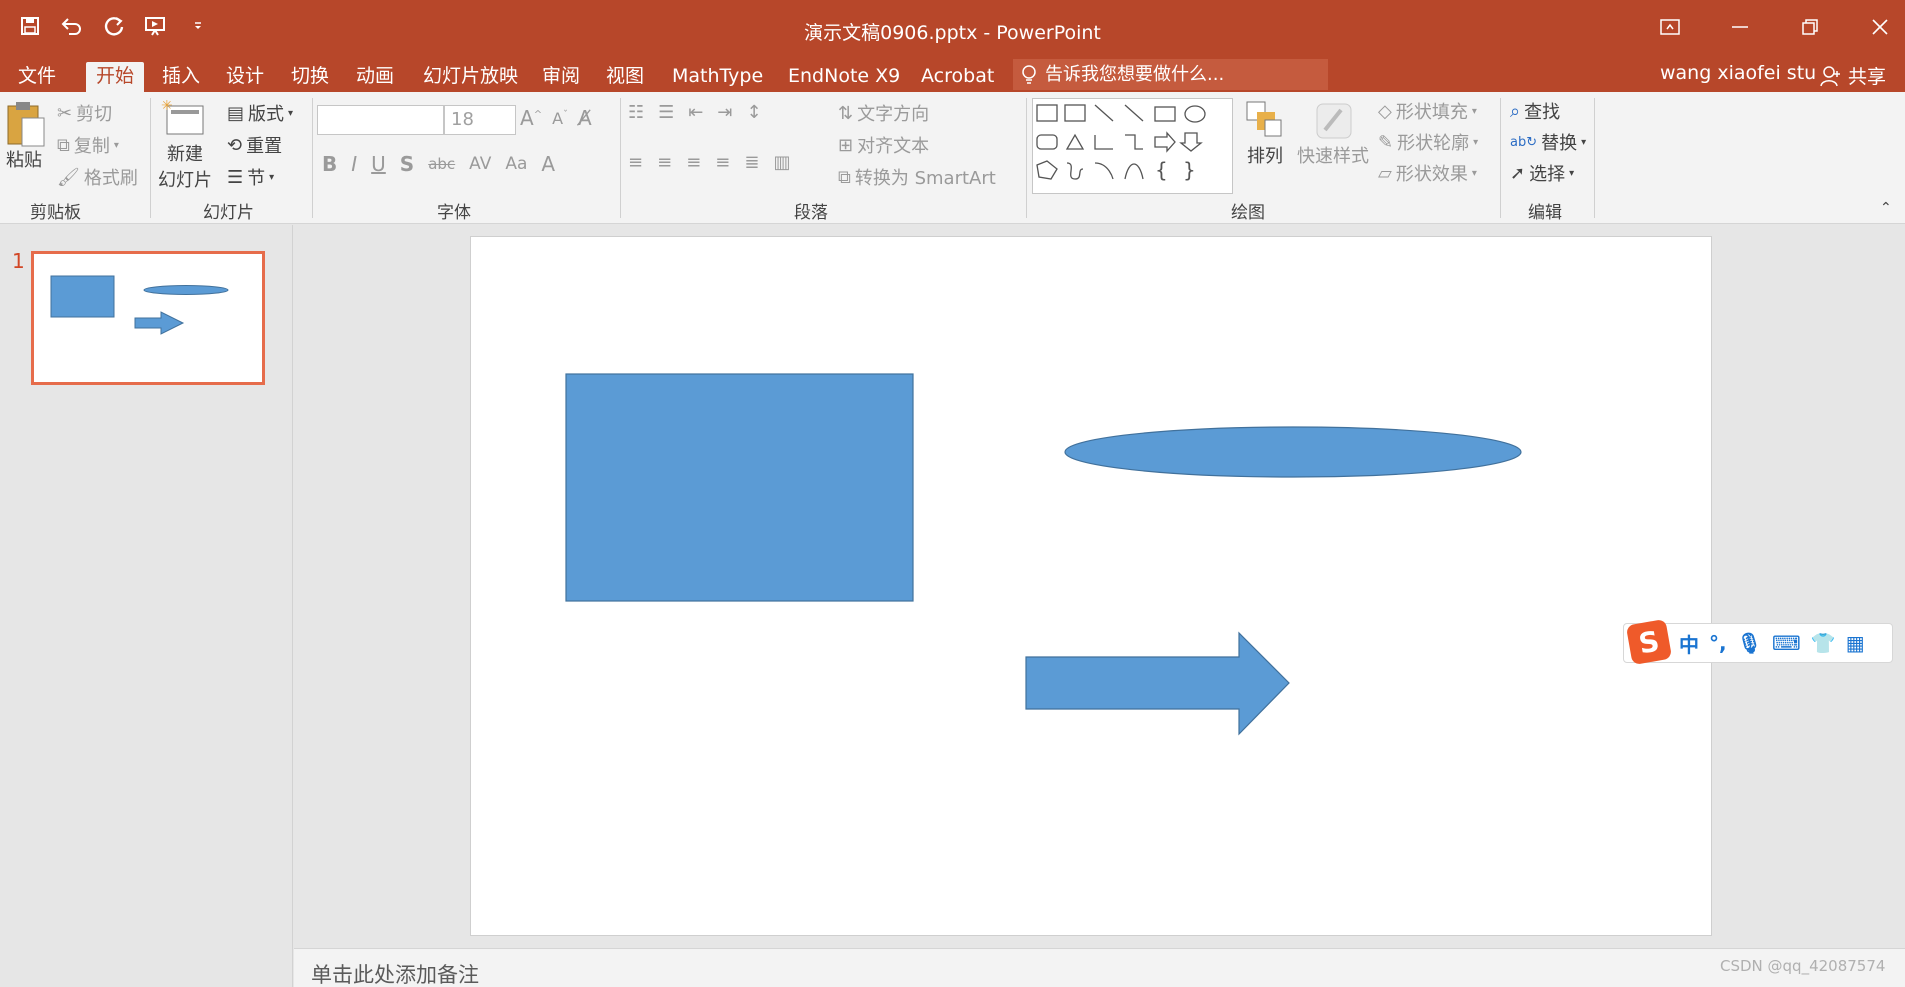  What do you see at coordinates (883, 113) in the screenshot?
I see `text-direction-button: ⇅ 文字方向` at bounding box center [883, 113].